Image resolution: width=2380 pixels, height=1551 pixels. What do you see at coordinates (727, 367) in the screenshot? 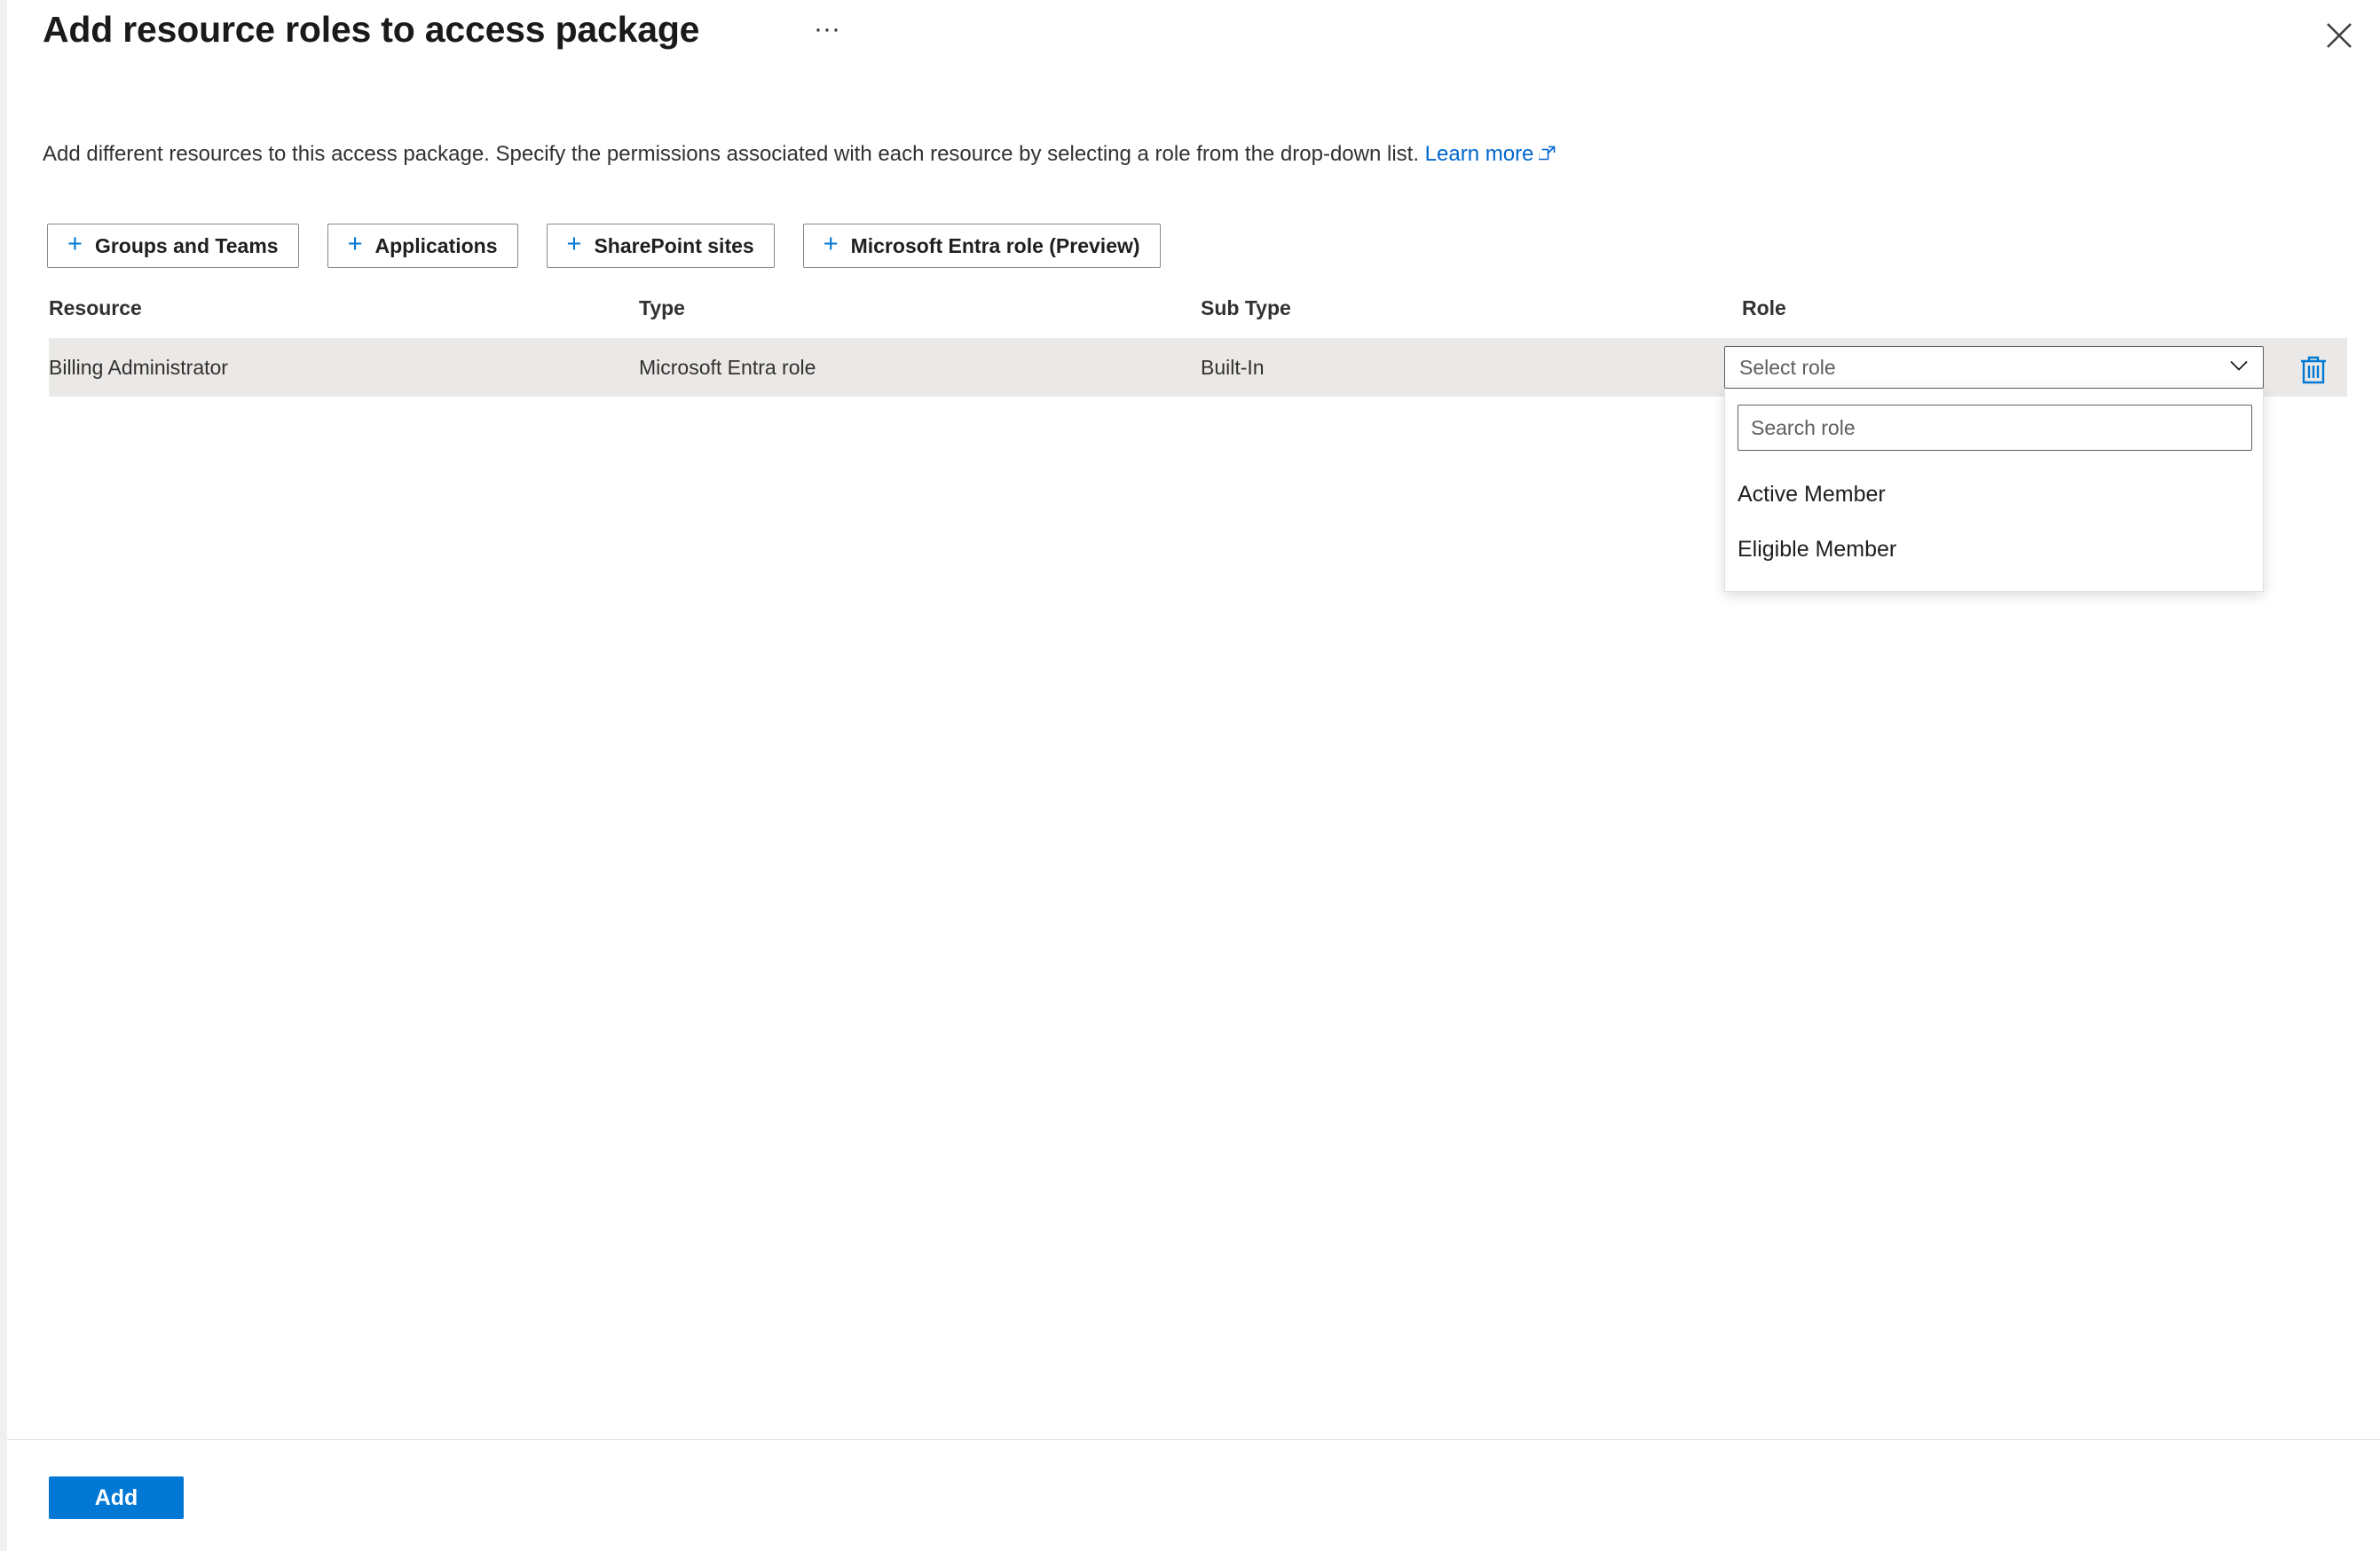
I see `cell-type: Microsoft Entra role` at bounding box center [727, 367].